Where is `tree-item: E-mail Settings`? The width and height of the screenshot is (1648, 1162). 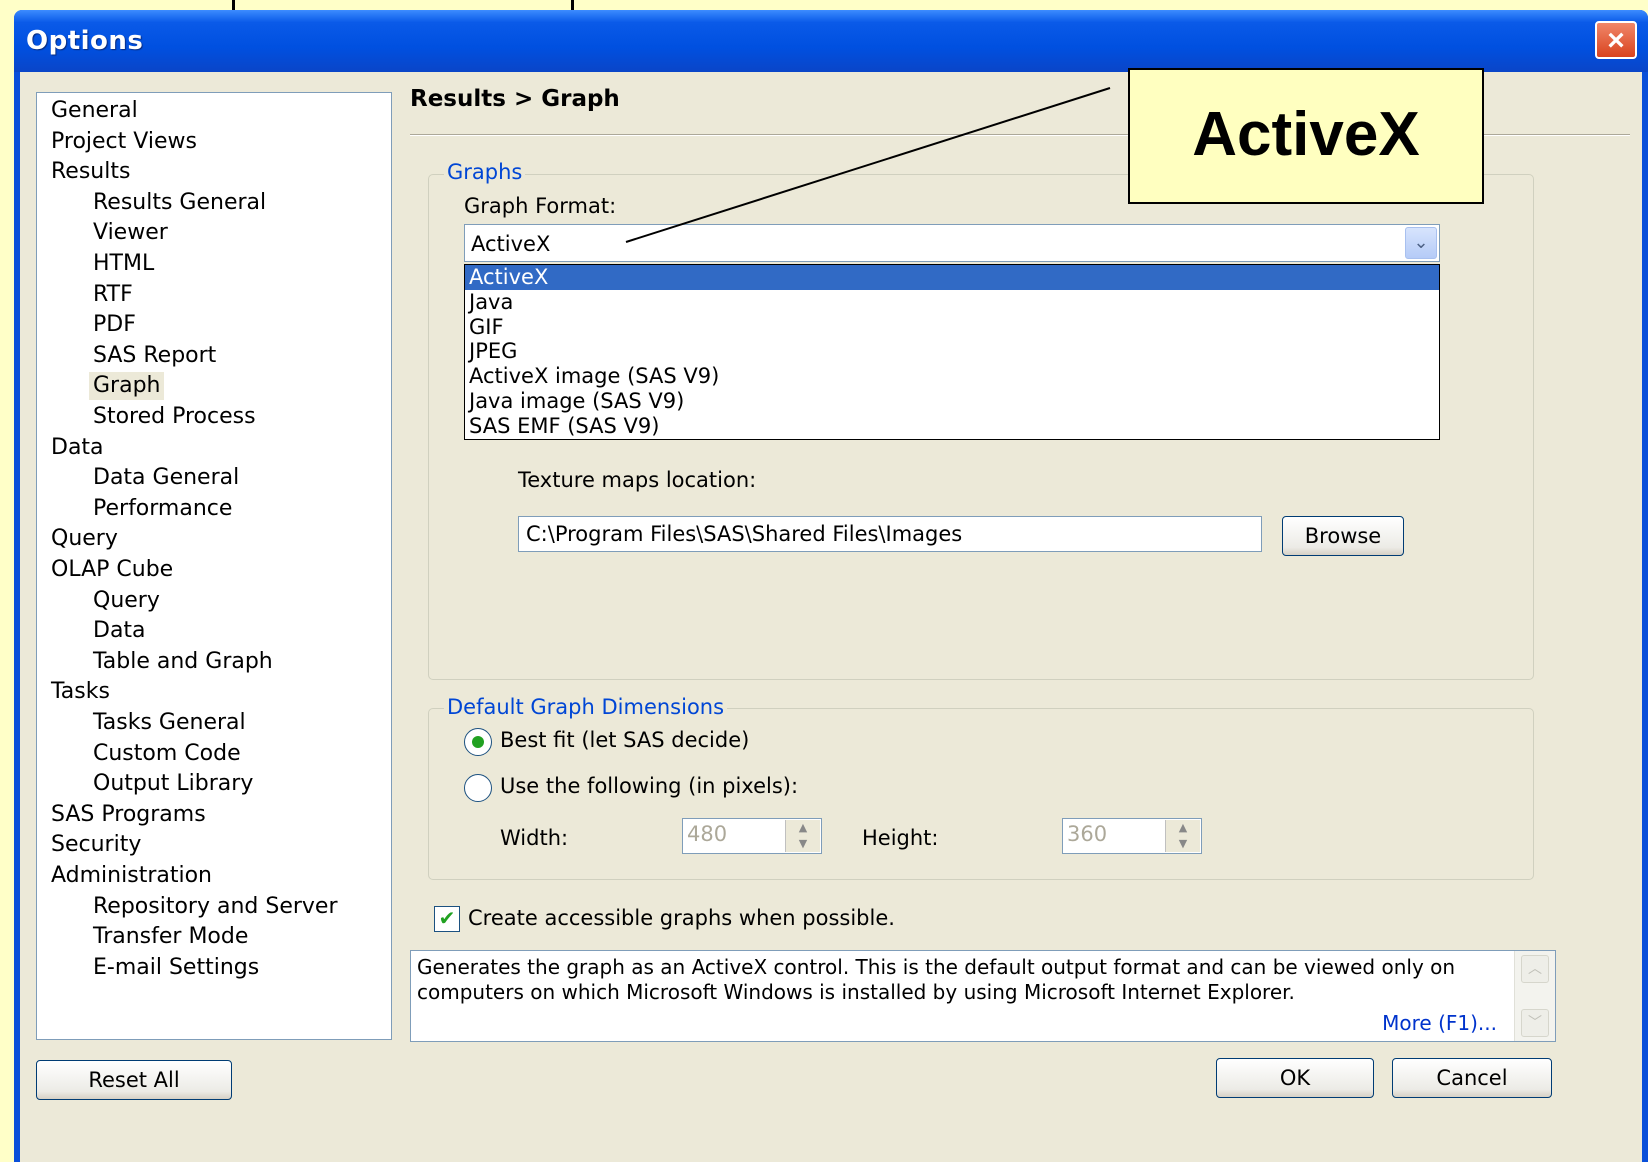
tree-item: E-mail Settings is located at coordinates (176, 968).